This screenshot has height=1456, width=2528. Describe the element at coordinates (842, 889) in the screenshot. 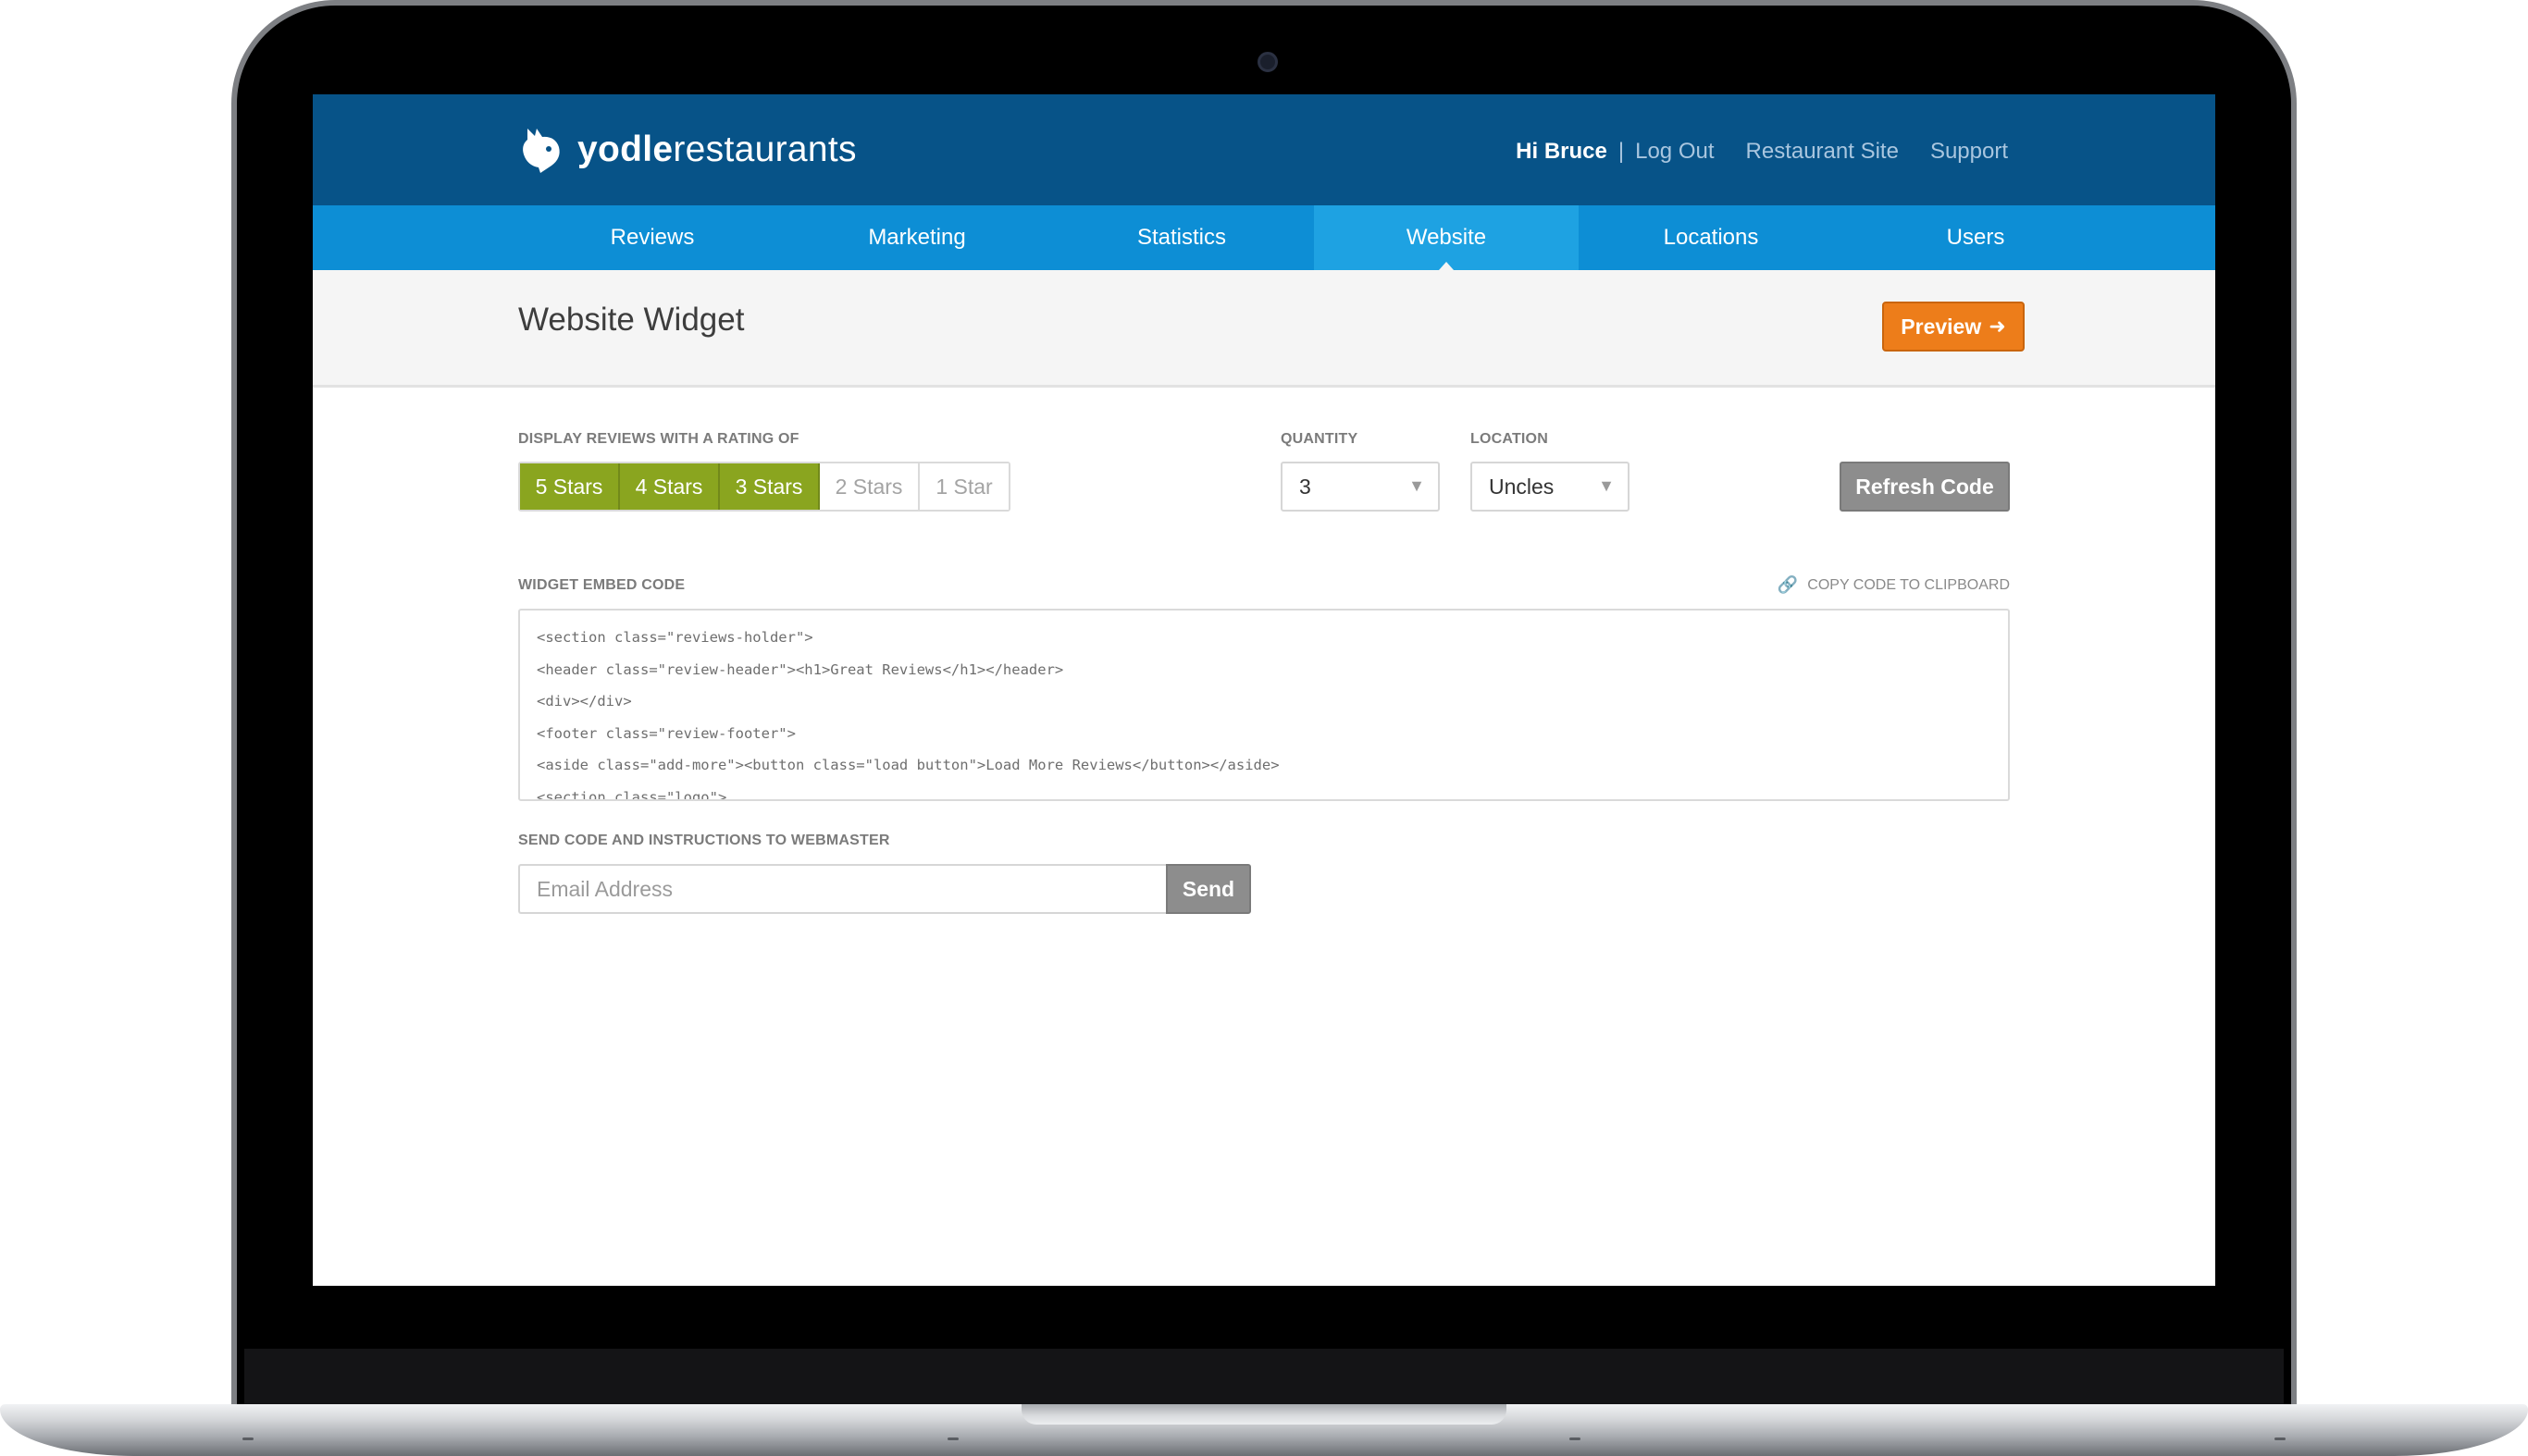

I see `email-field: Email Address` at that location.